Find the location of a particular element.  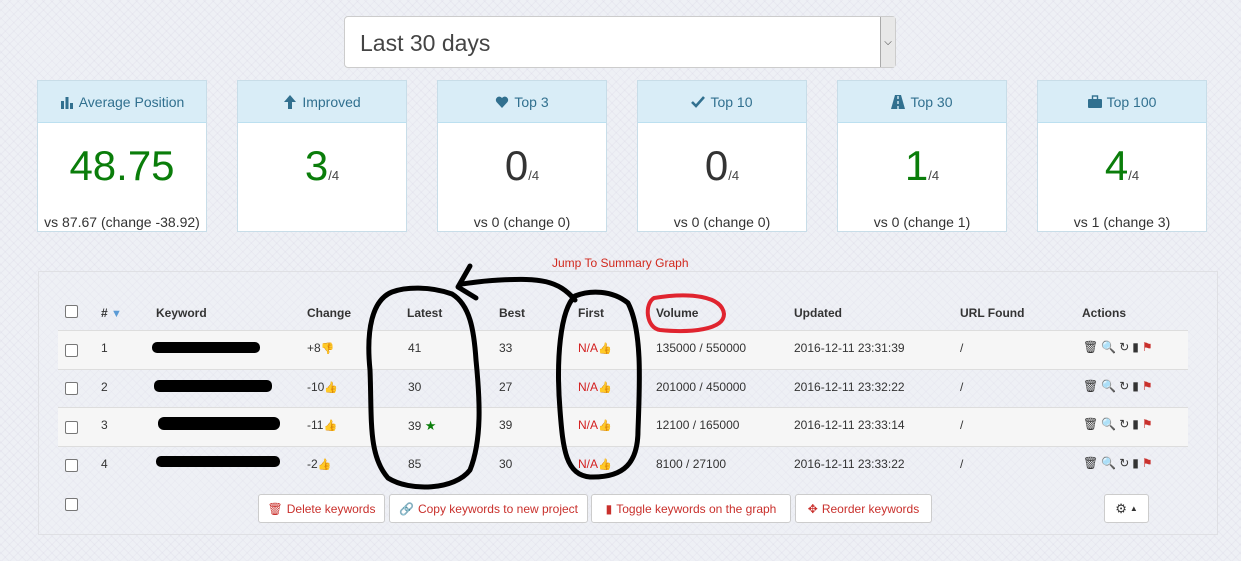

row-updated: 2016-12-11 23:32:22 is located at coordinates (849, 387).